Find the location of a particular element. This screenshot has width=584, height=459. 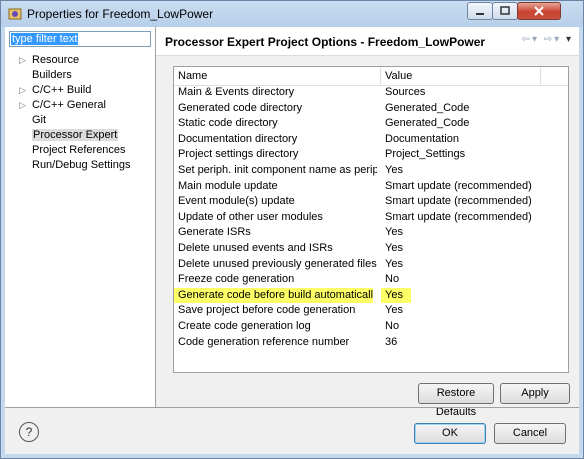

option-name: Documentation directory is located at coordinates (238, 138).